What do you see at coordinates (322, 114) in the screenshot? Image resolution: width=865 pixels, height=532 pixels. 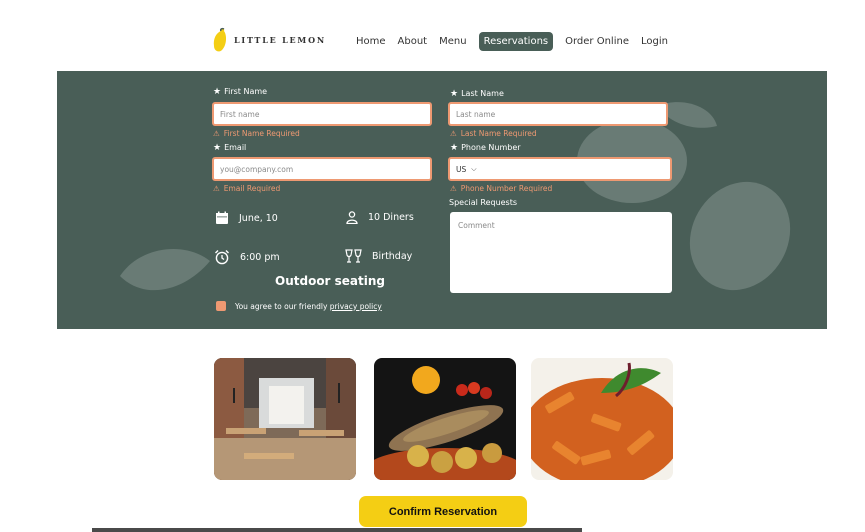 I see `first-name-input: First name` at bounding box center [322, 114].